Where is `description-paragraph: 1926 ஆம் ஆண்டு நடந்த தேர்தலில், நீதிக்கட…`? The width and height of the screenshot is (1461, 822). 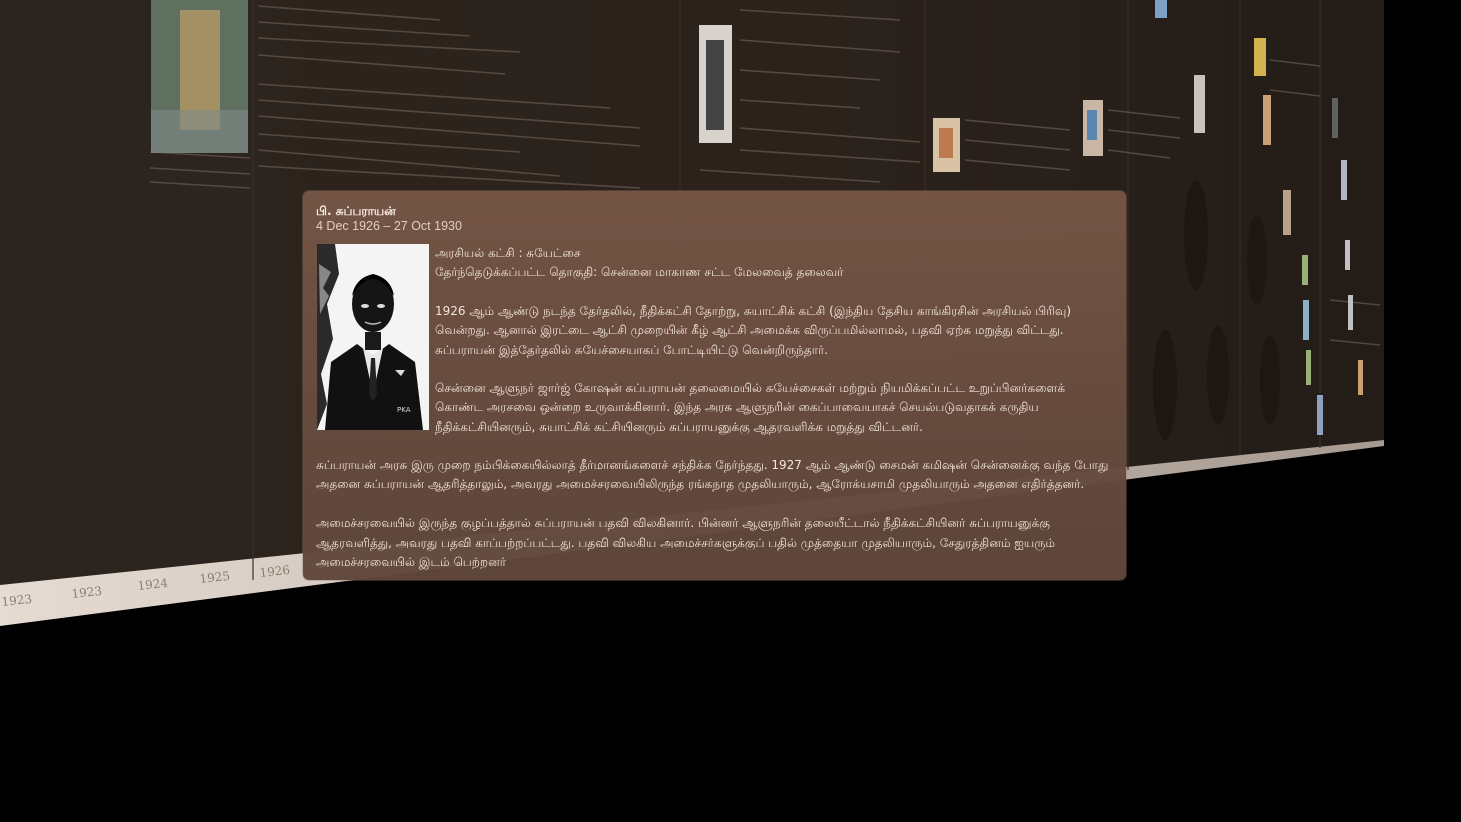
description-paragraph: 1926 ஆம் ஆண்டு நடந்த தேர்தலில், நீதிக்கட… is located at coordinates (753, 330).